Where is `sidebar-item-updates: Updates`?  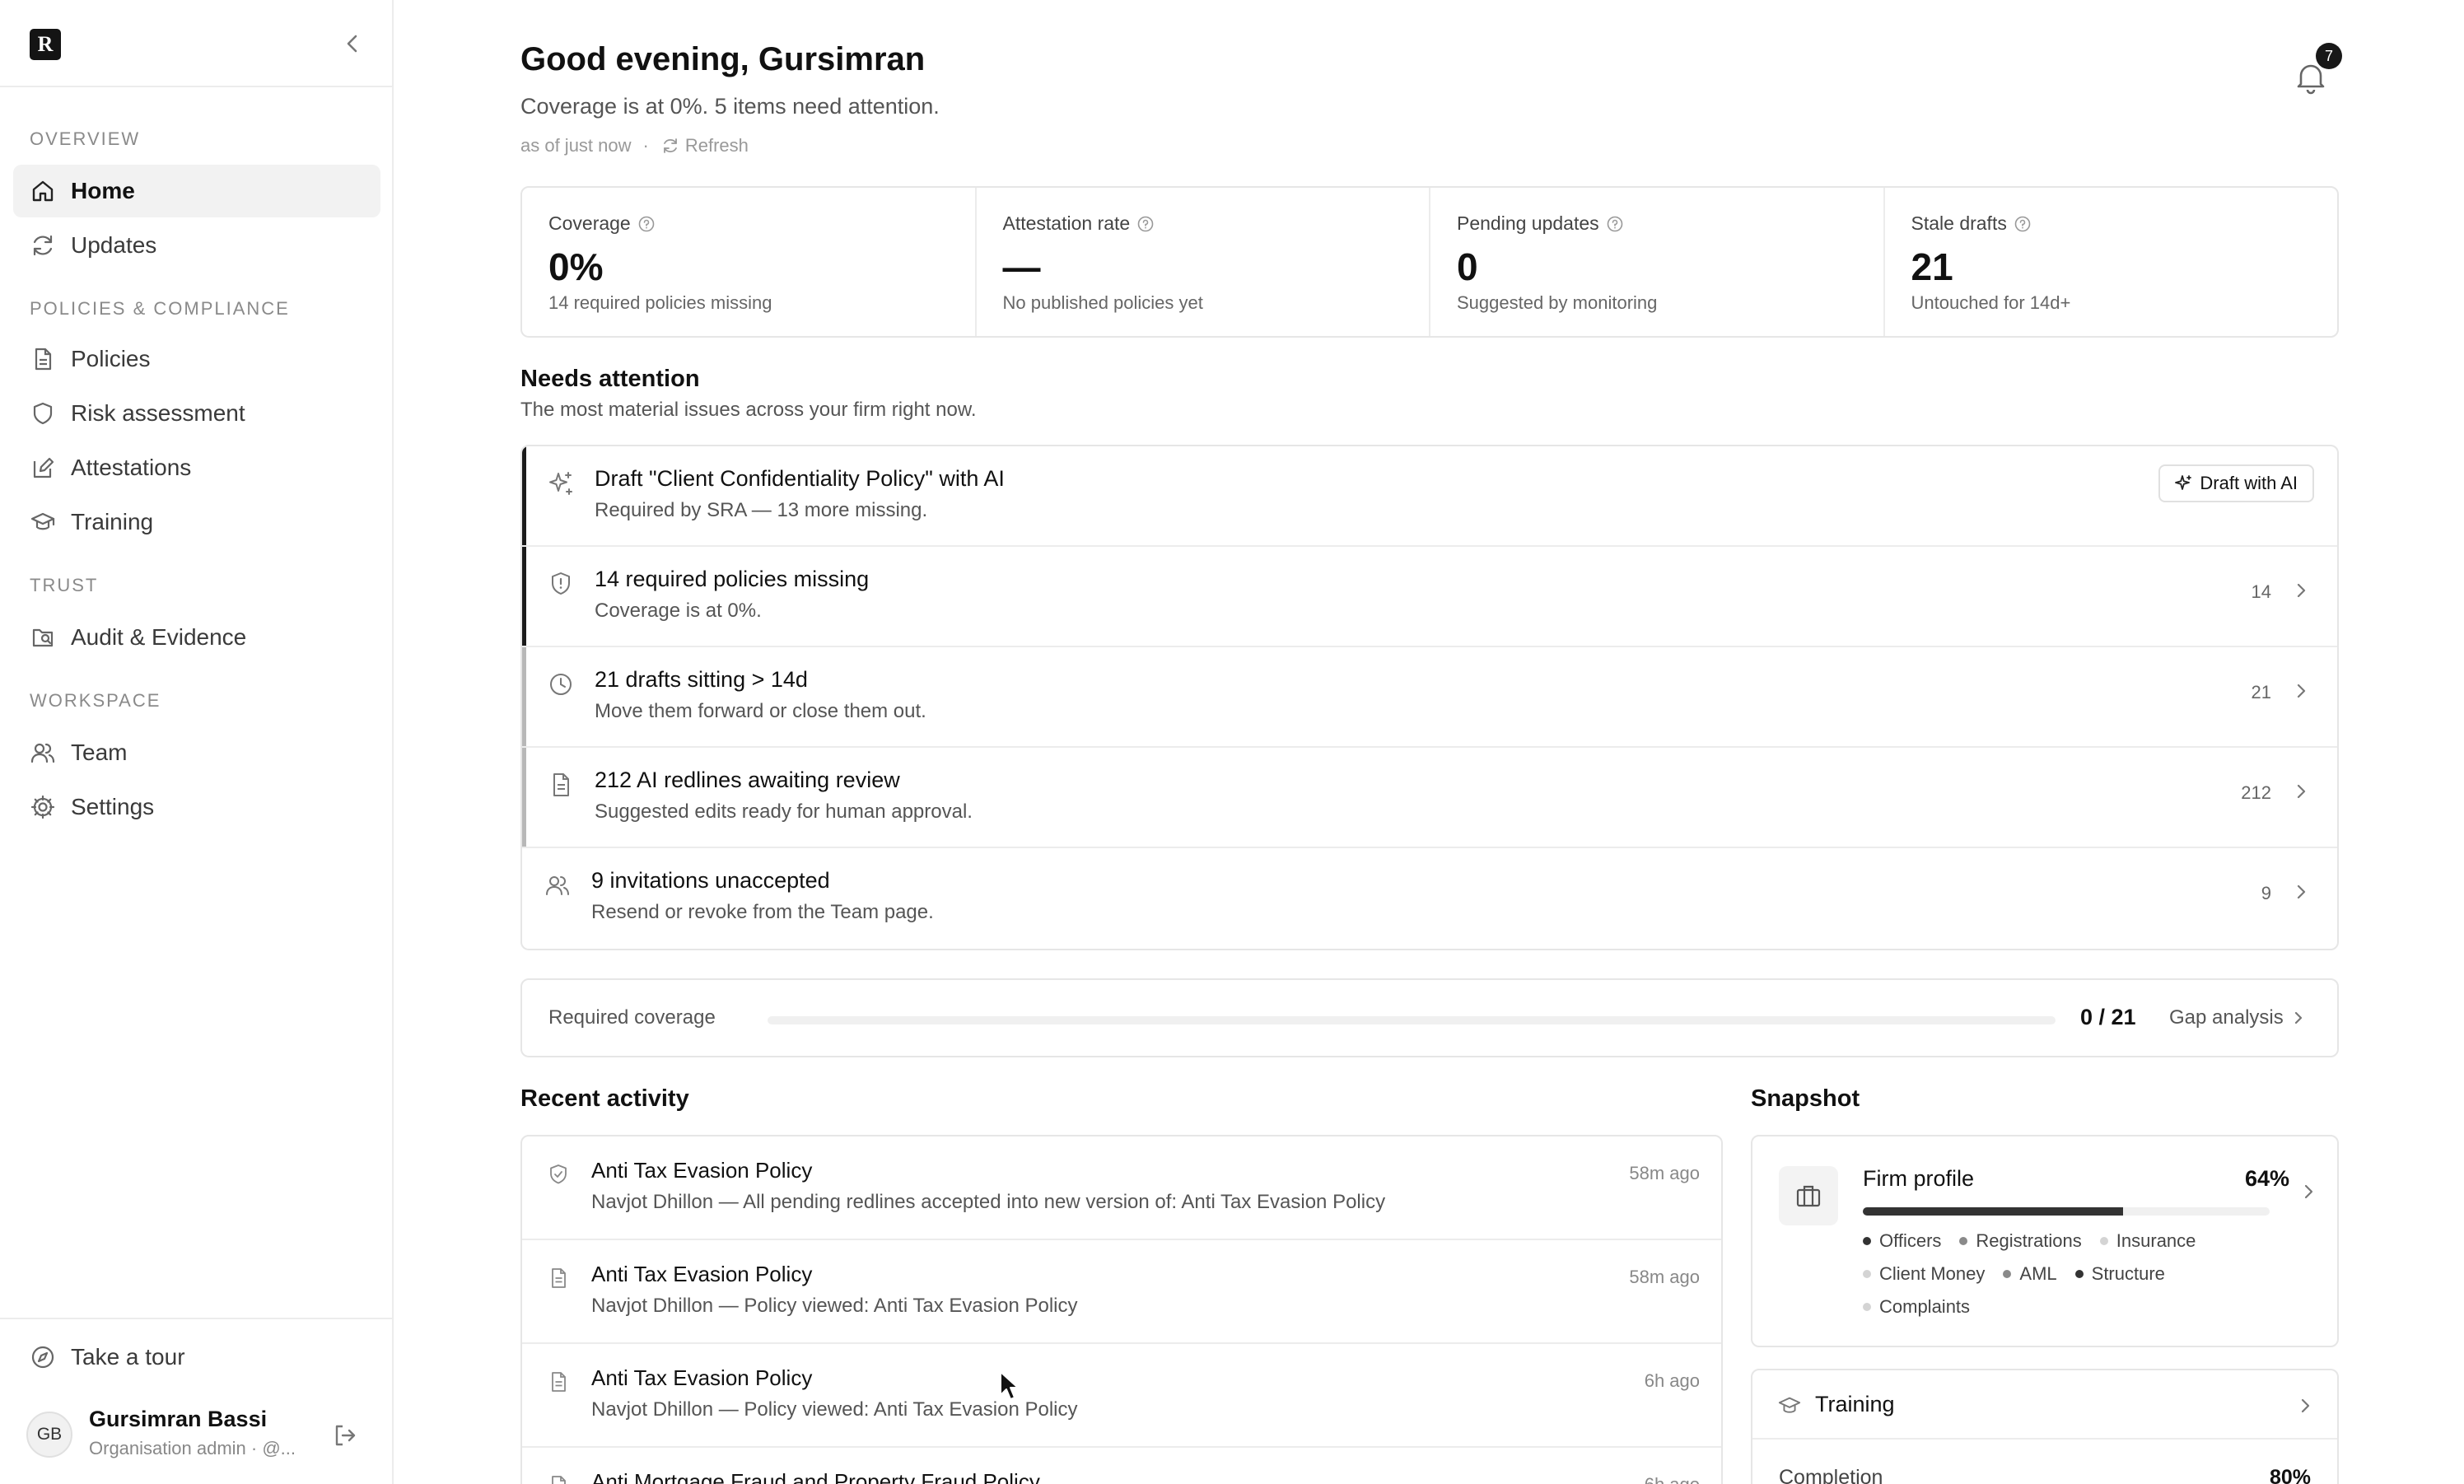
sidebar-item-updates: Updates is located at coordinates (196, 245).